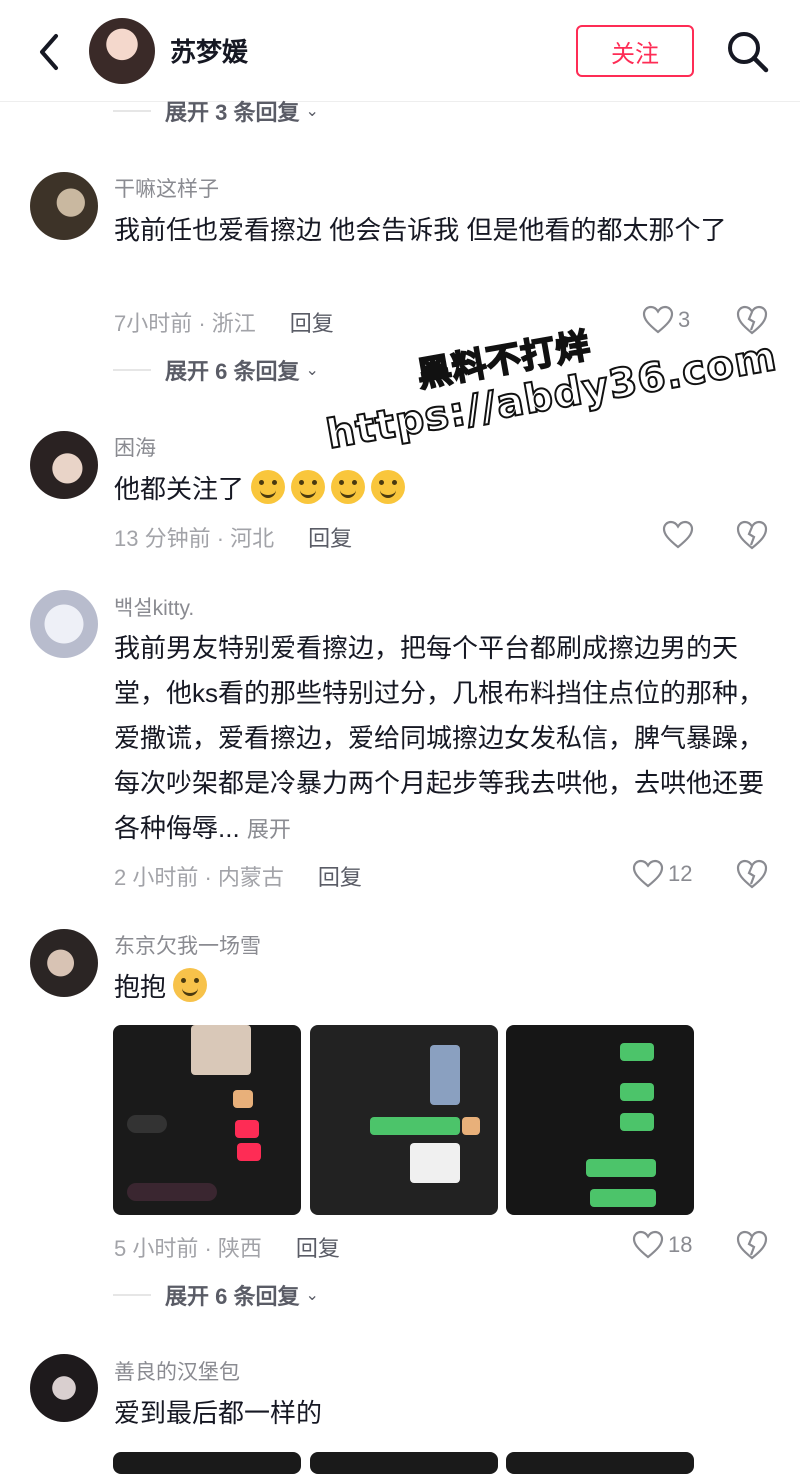 The height and width of the screenshot is (1474, 800). Describe the element at coordinates (684, 319) in the screenshot. I see `like-count: 3` at that location.